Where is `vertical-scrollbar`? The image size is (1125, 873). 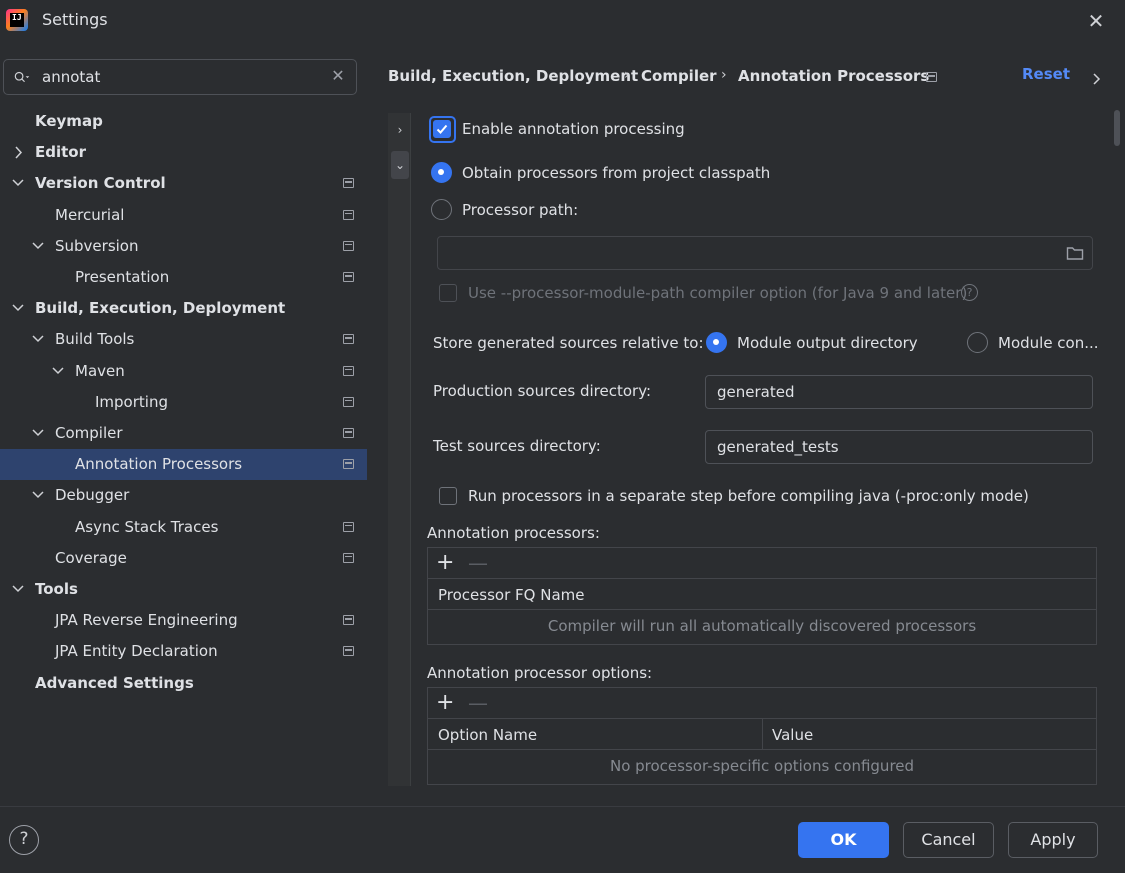 vertical-scrollbar is located at coordinates (1117, 128).